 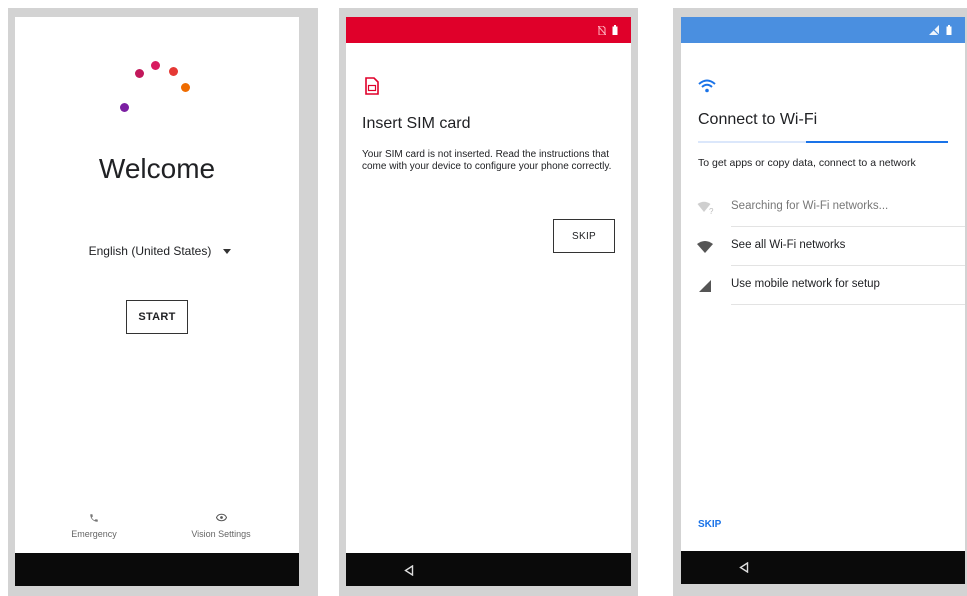 I want to click on sim-card-icon, so click(x=372, y=86).